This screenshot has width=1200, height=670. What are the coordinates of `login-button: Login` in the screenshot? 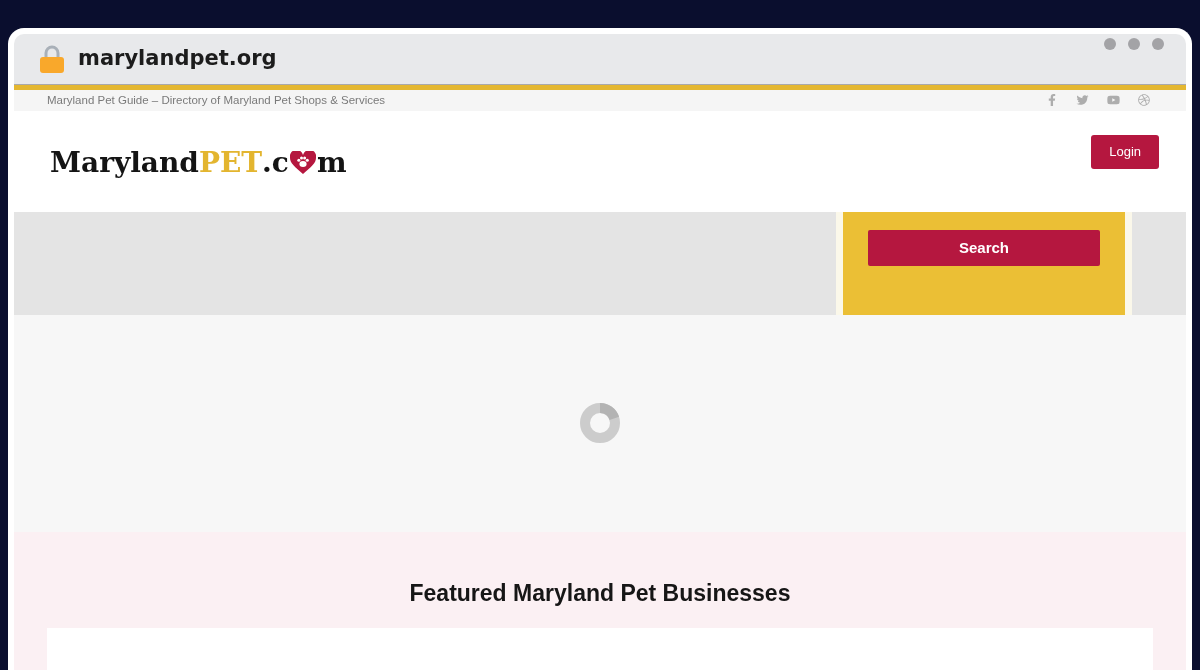 It's located at (1125, 152).